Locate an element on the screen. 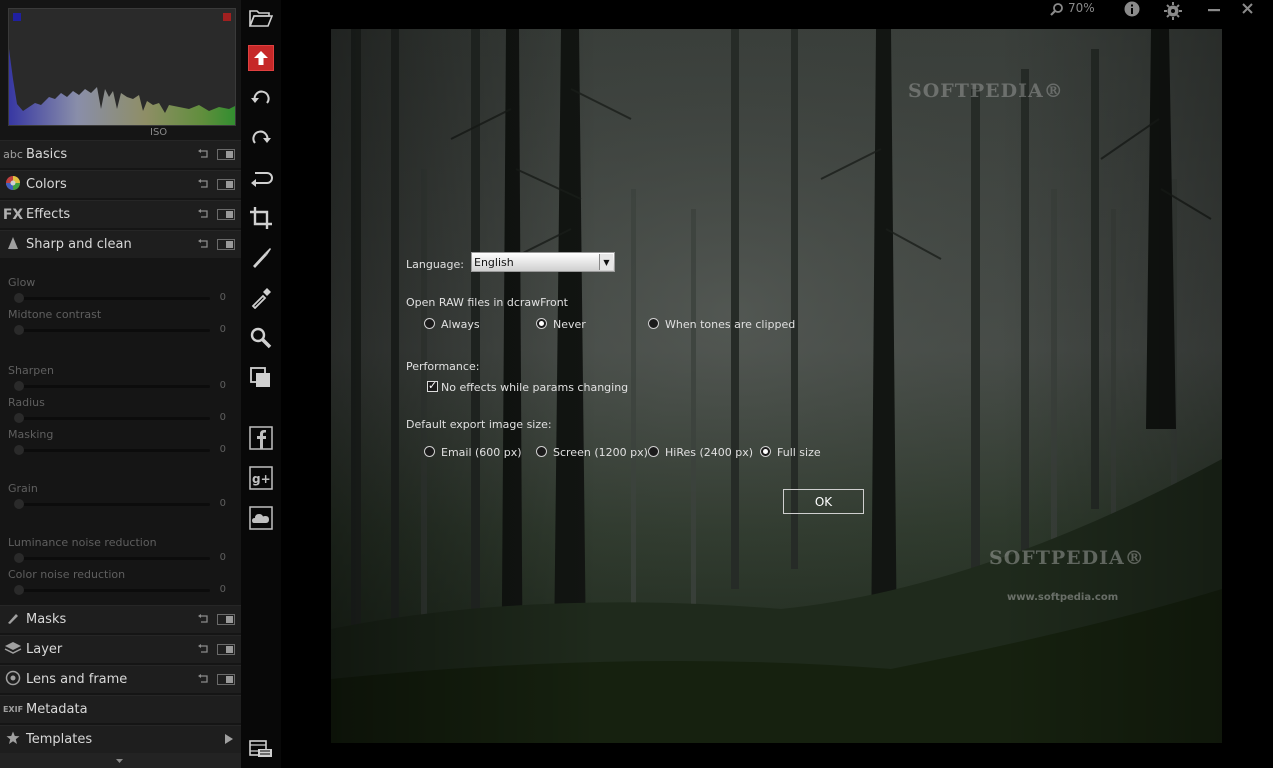 The height and width of the screenshot is (768, 1273). ok-button: OK is located at coordinates (823, 501).